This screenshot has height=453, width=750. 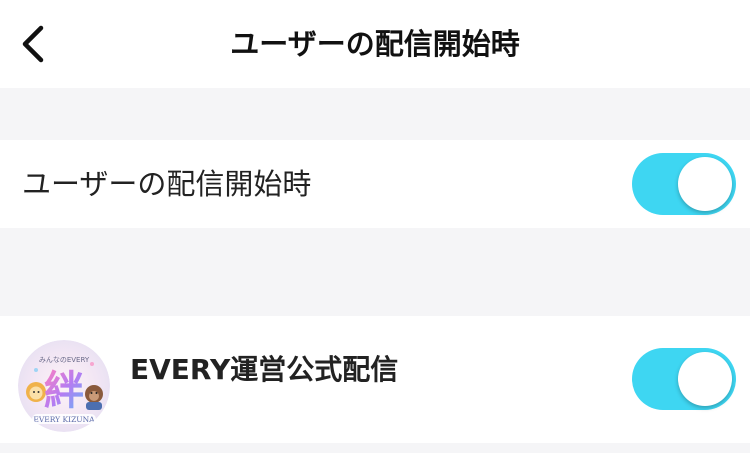 What do you see at coordinates (64, 360) in the screenshot?
I see `svg-text: みんなのEVERY` at bounding box center [64, 360].